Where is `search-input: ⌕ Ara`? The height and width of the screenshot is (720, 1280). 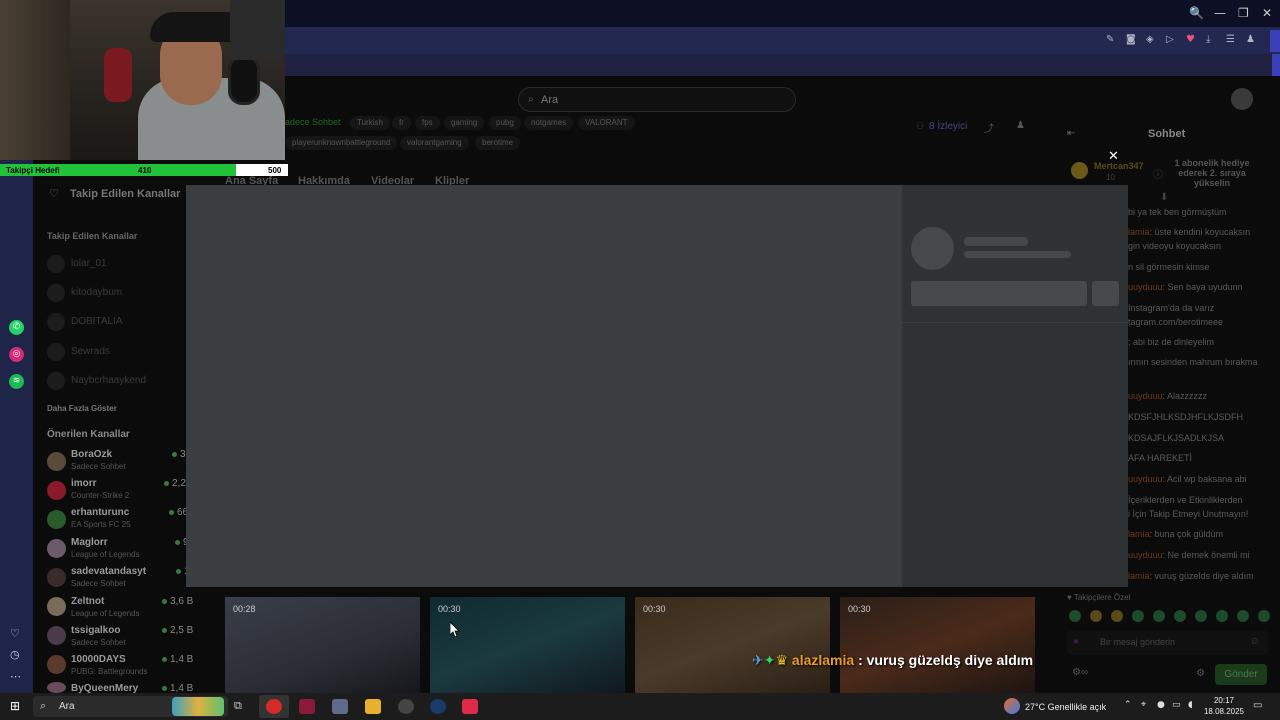 search-input: ⌕ Ara is located at coordinates (657, 99).